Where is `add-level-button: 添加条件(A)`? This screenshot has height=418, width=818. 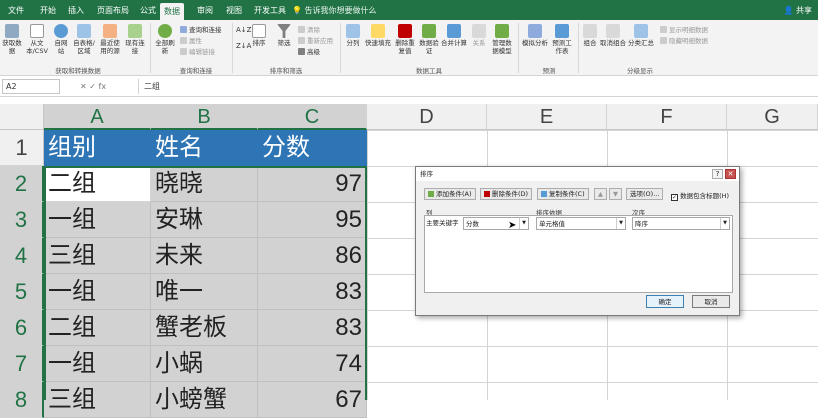 add-level-button: 添加条件(A) is located at coordinates (450, 194).